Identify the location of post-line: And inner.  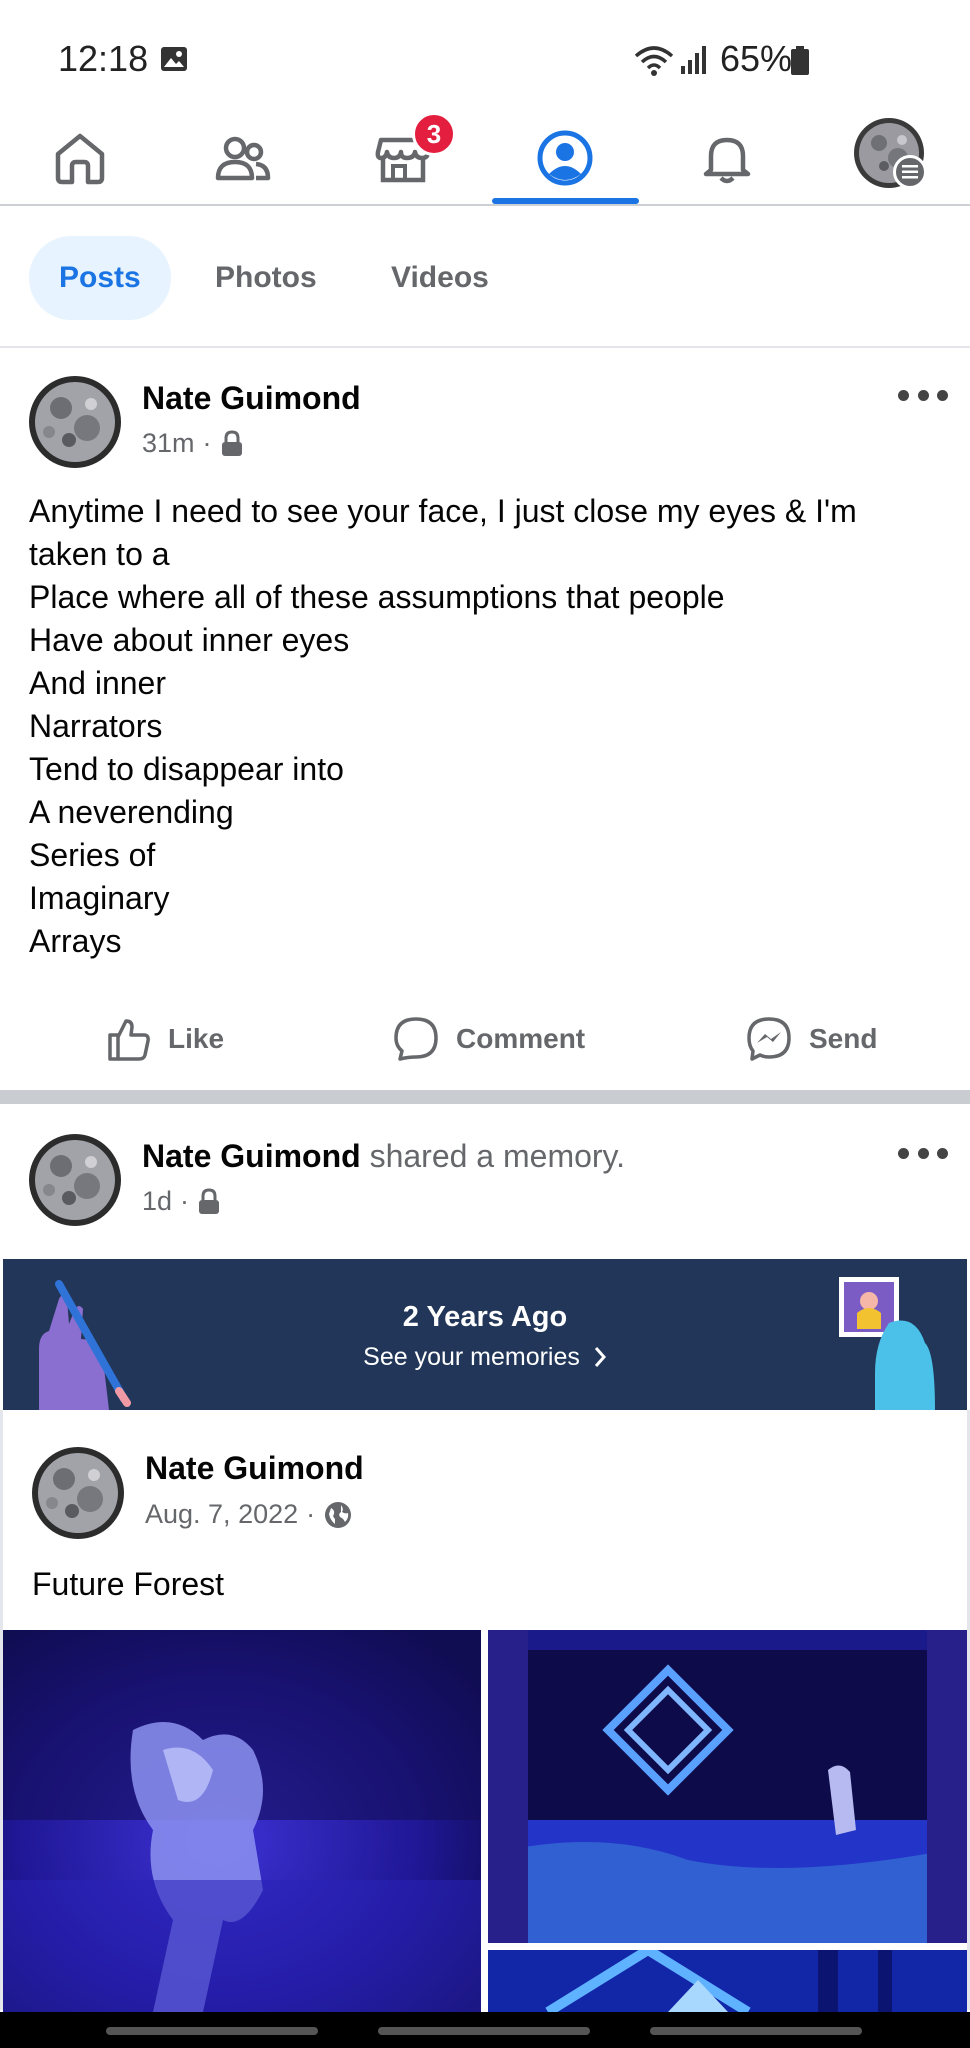
(97, 683).